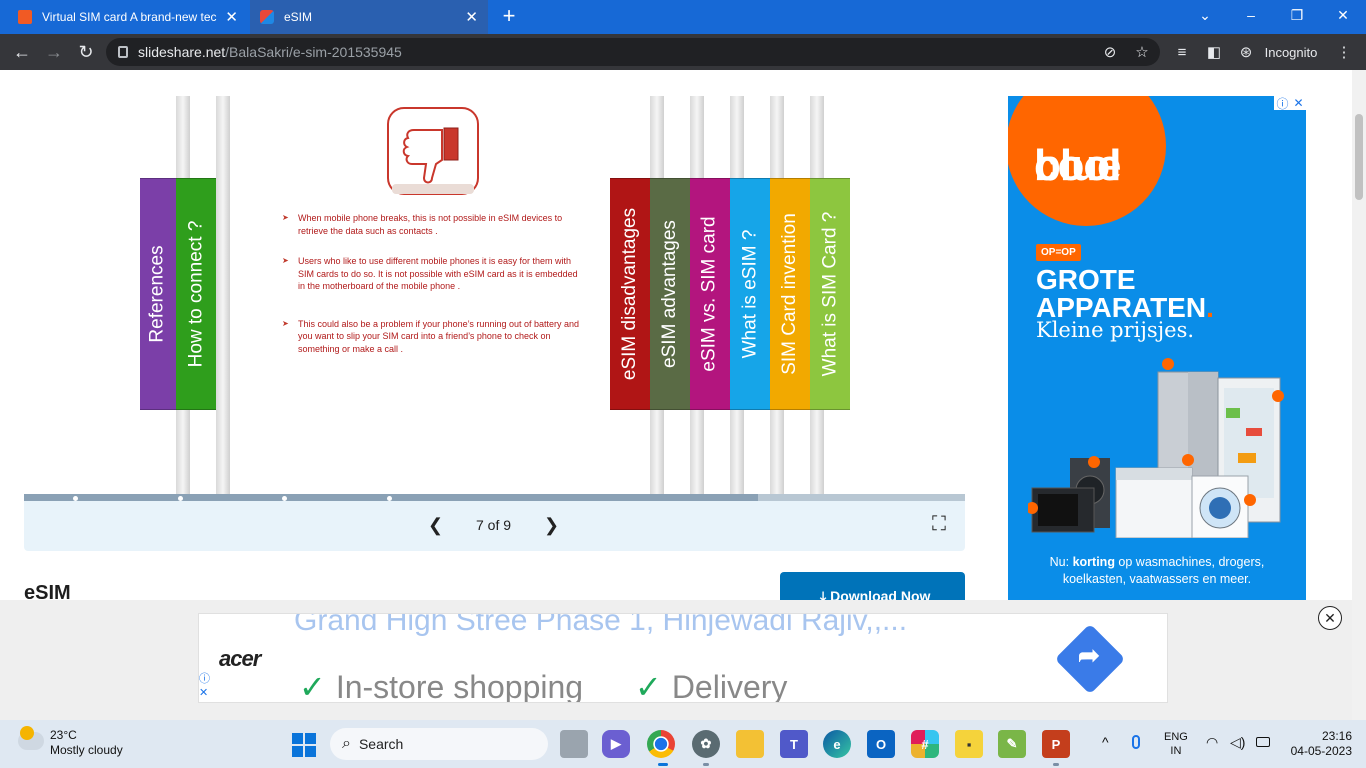 The width and height of the screenshot is (1366, 768). I want to click on next-slide-button: ❯, so click(551, 525).